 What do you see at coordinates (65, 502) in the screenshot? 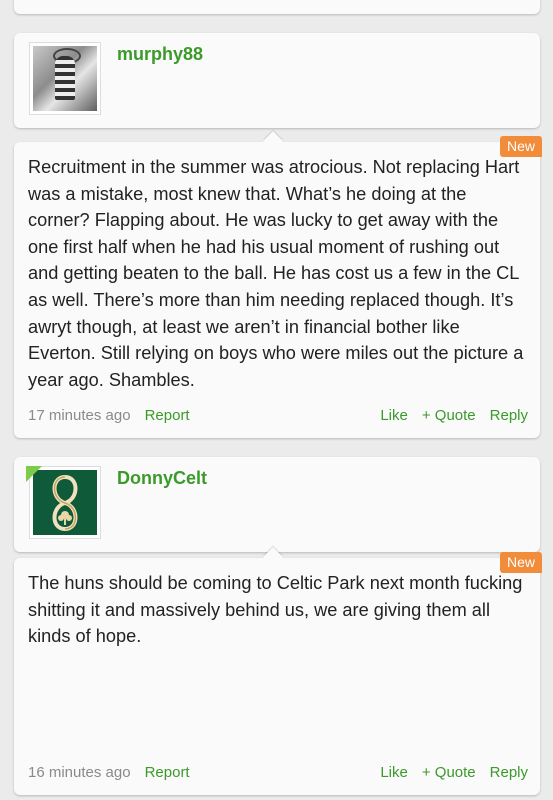
I see `celtic-crest-icon` at bounding box center [65, 502].